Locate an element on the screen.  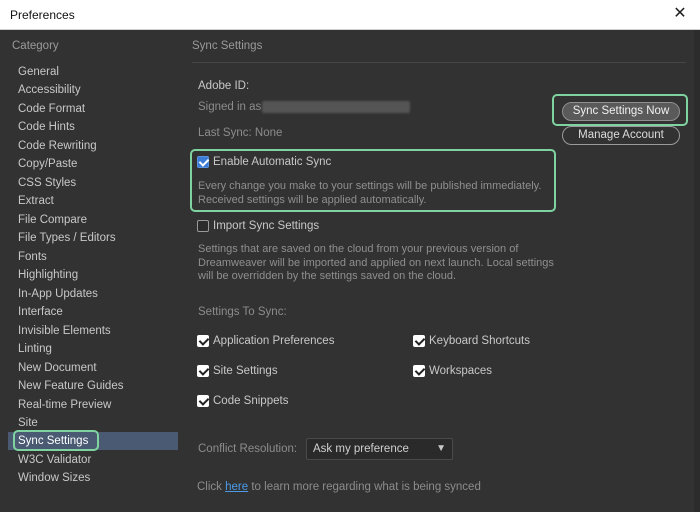
settings-to-sync-label: Settings To Sync: is located at coordinates (242, 312).